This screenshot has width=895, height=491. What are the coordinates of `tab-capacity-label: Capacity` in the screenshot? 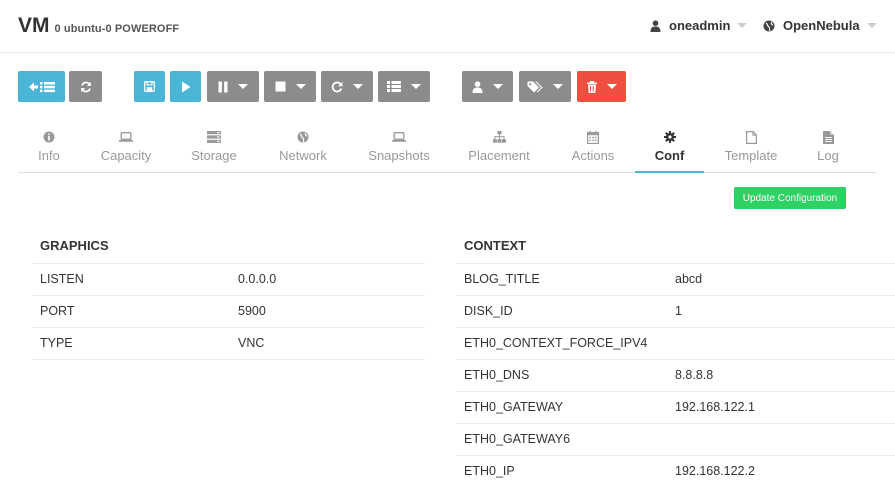 It's located at (126, 155).